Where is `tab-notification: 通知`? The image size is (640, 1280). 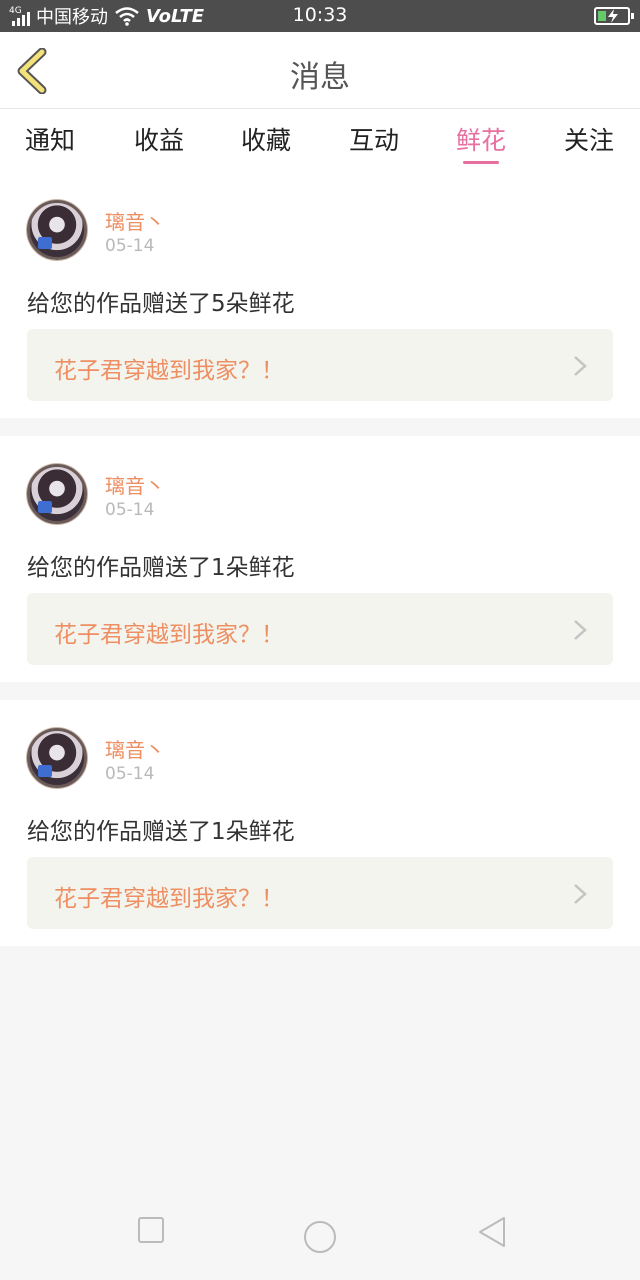 tab-notification: 通知 is located at coordinates (50, 139).